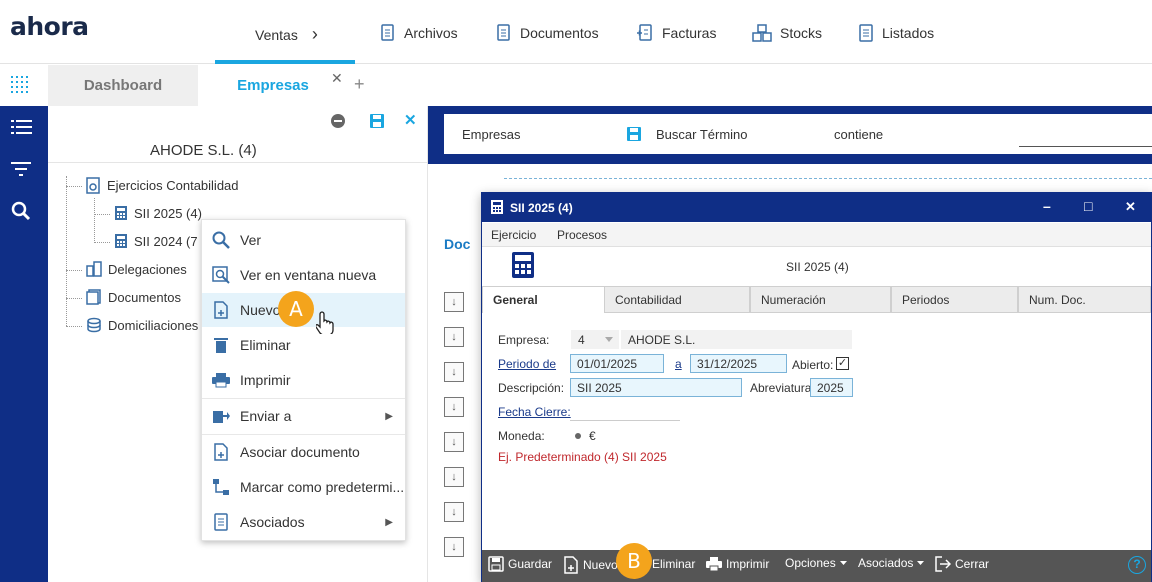  I want to click on guardar-button: Guardar, so click(520, 564).